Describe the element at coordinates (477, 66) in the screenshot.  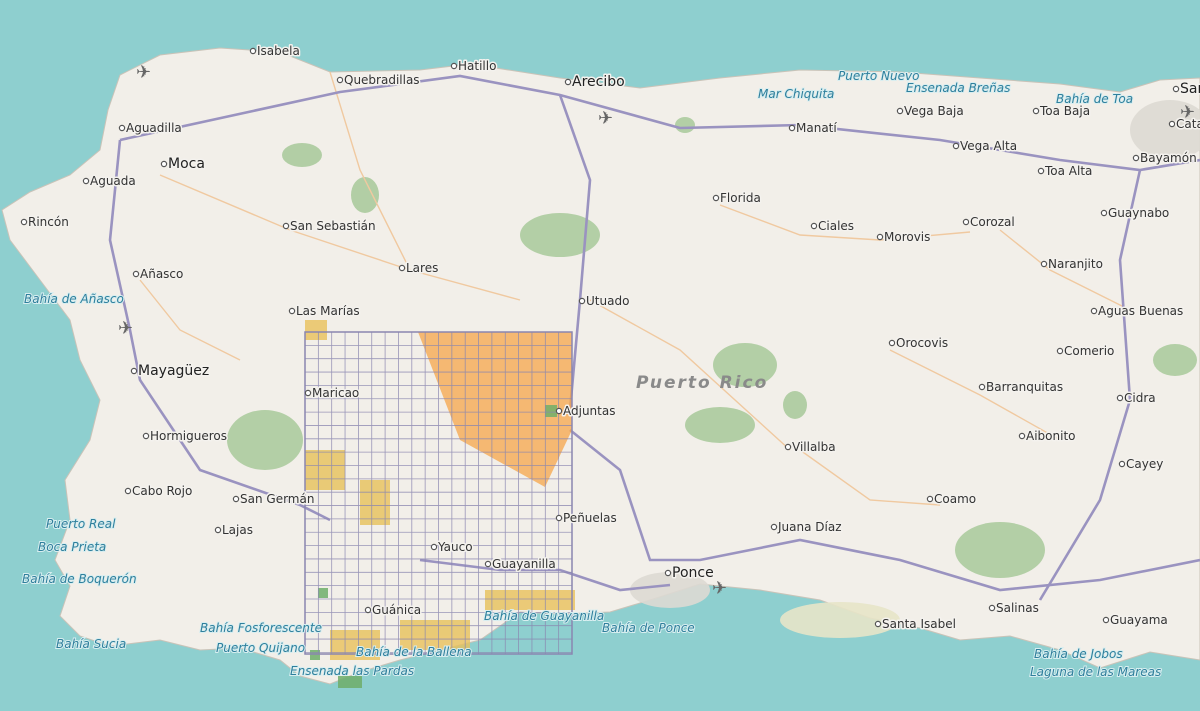
I see `city-label: Hatillo` at that location.